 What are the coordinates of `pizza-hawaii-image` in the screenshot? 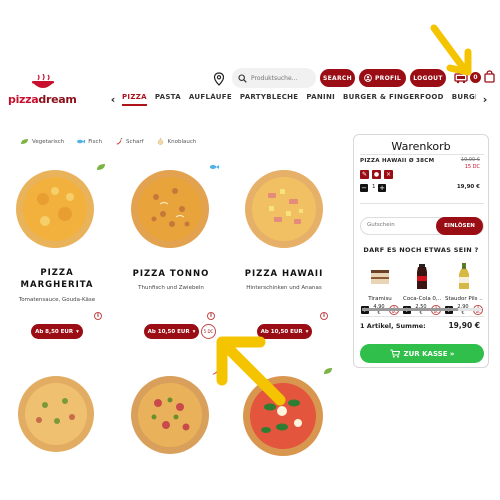 It's located at (284, 209).